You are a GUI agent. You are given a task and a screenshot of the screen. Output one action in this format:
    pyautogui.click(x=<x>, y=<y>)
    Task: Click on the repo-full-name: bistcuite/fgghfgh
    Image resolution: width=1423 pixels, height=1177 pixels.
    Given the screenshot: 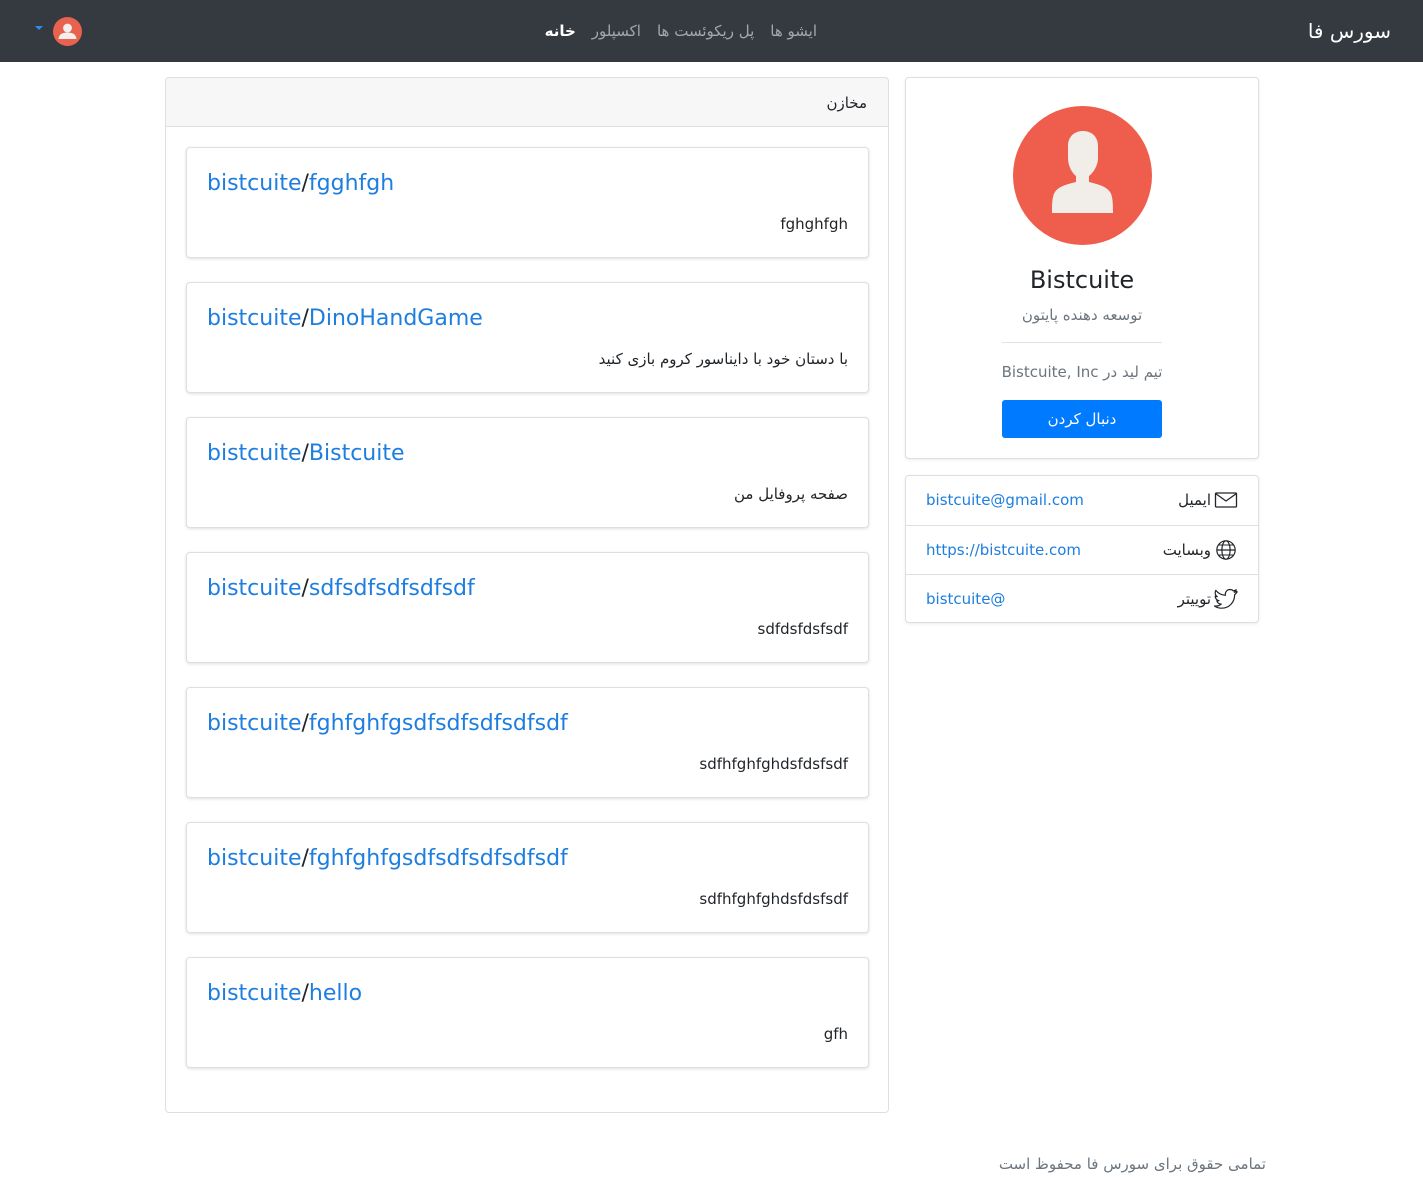 What is the action you would take?
    pyautogui.click(x=300, y=184)
    